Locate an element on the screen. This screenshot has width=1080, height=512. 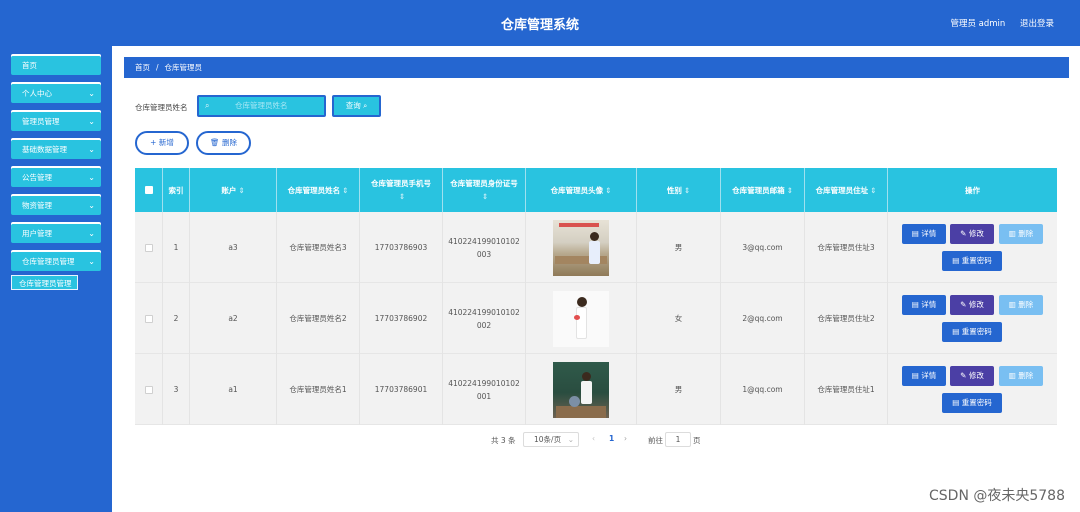
next-page-button: › is located at coordinates (625, 438).